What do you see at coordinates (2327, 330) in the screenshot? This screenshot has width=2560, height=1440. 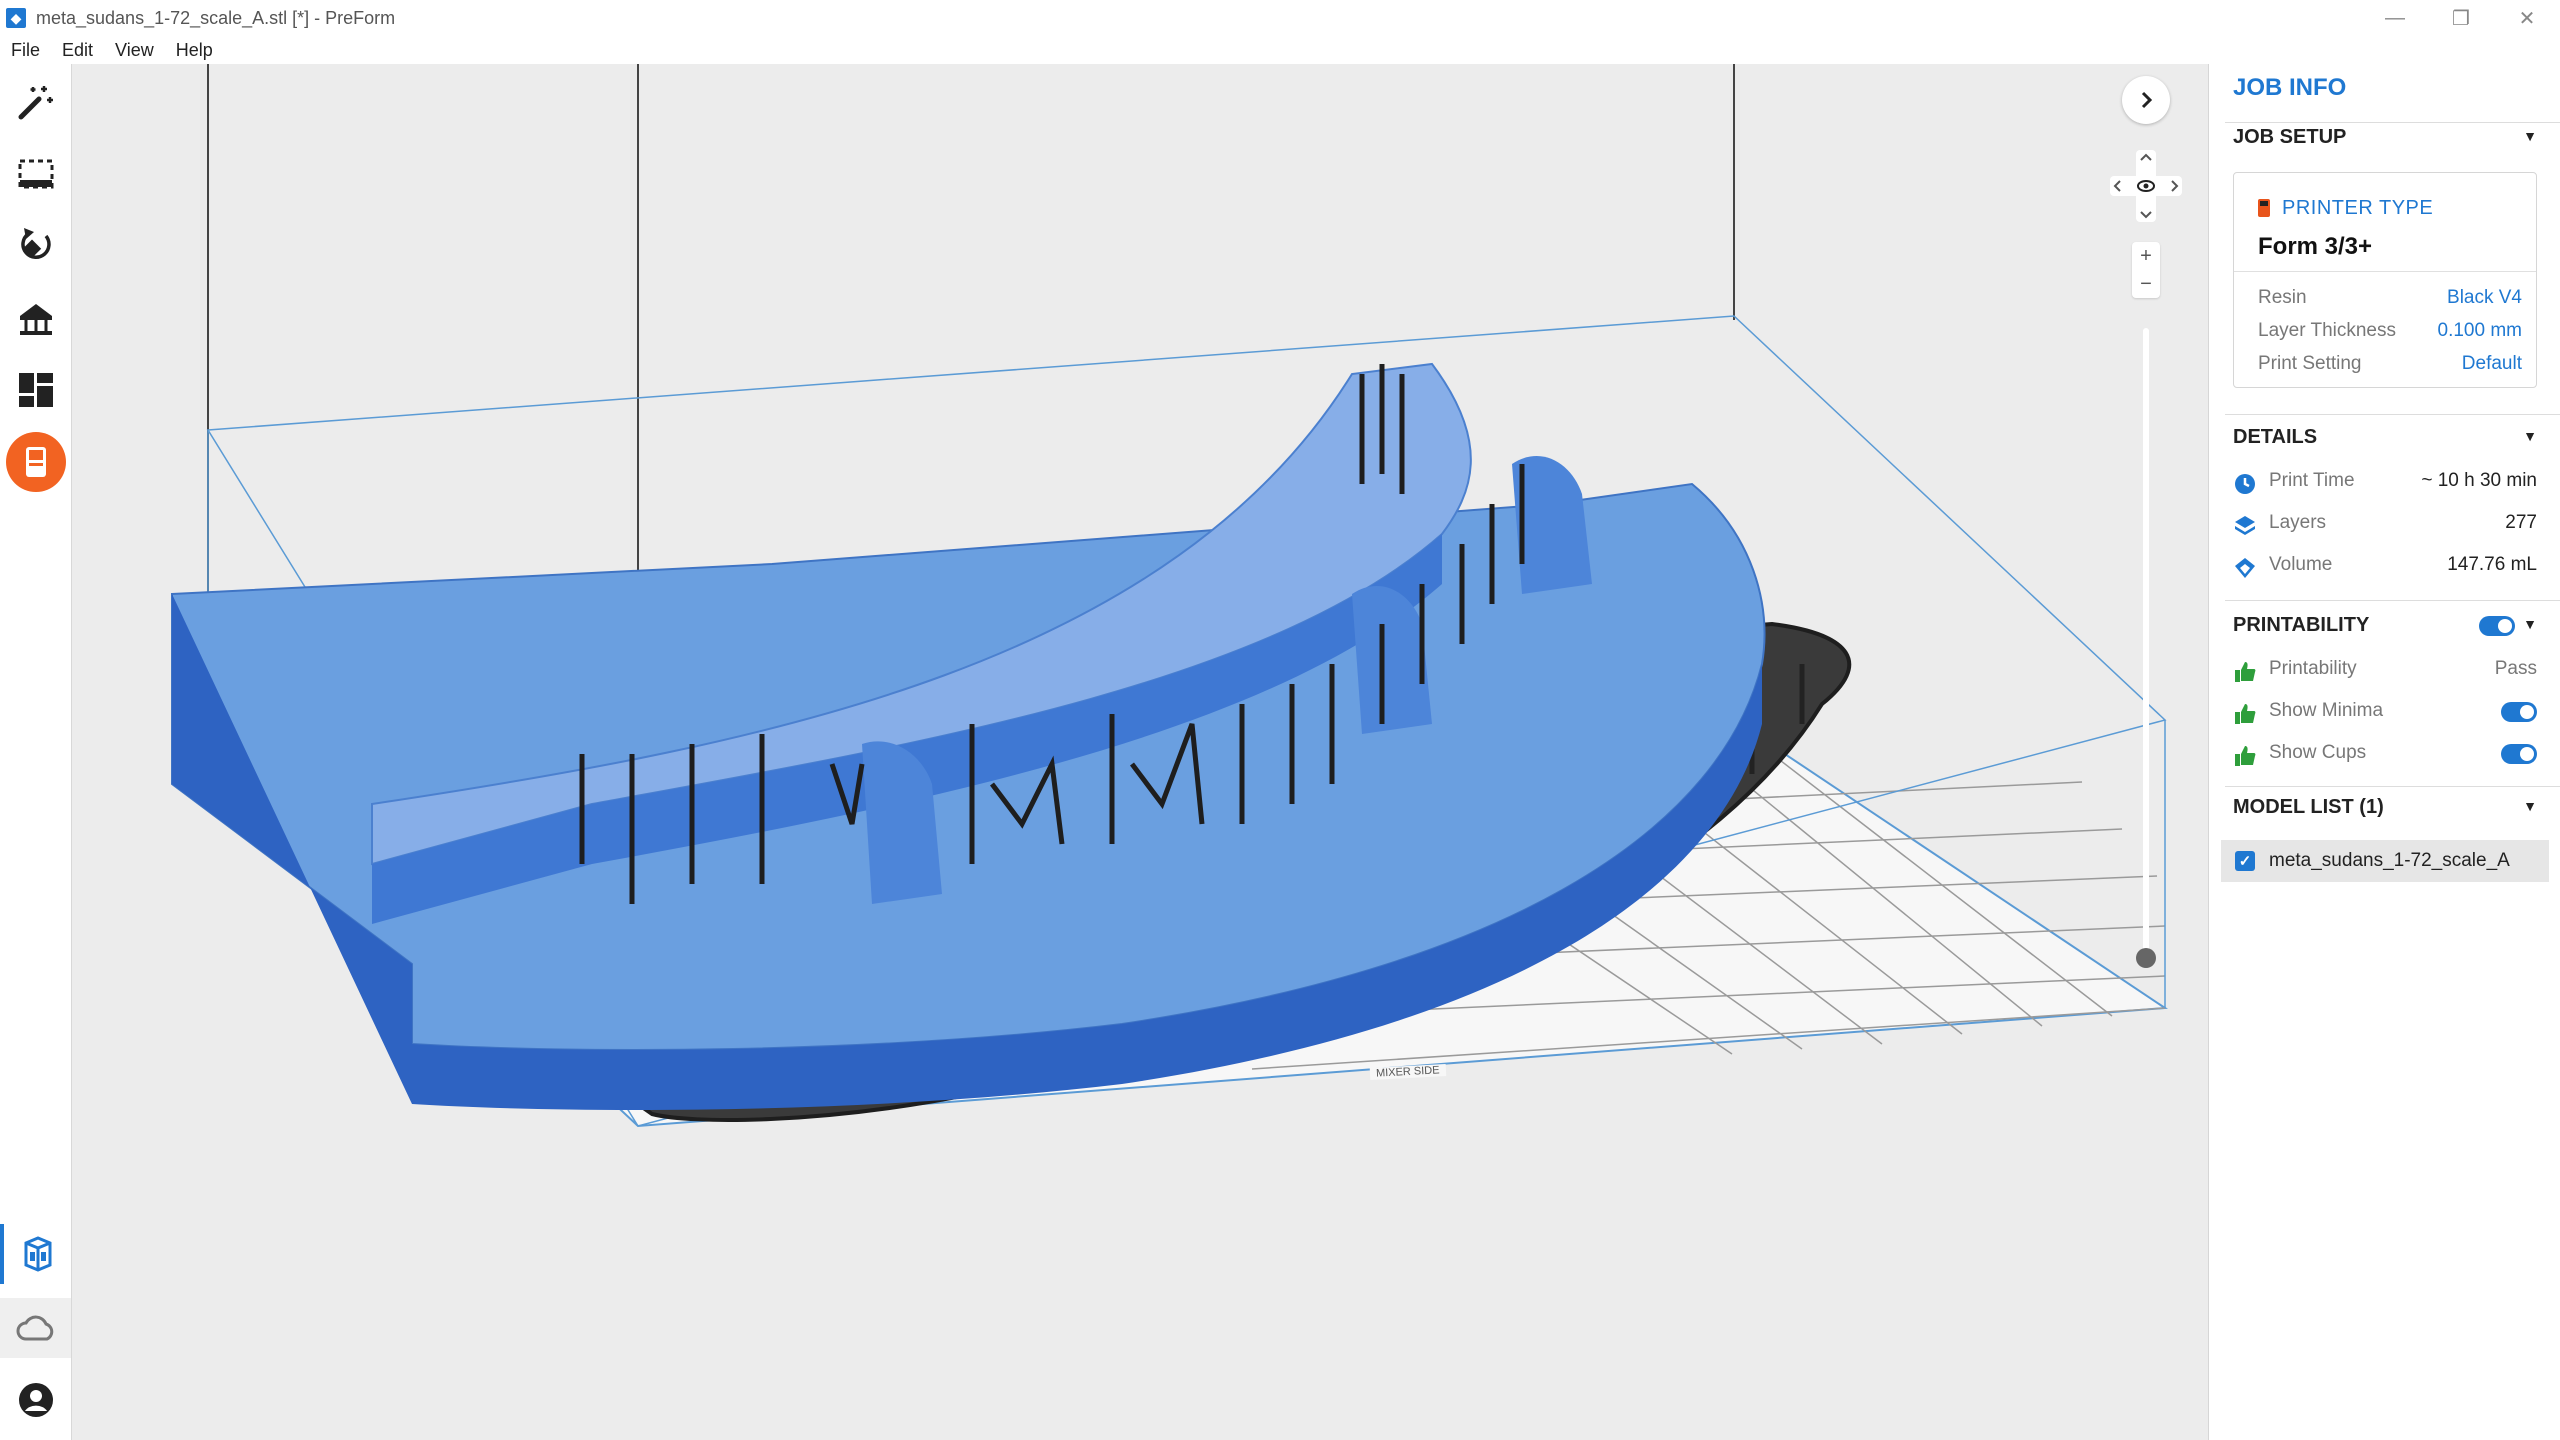 I see `layer-thickness-label: Layer Thickness` at bounding box center [2327, 330].